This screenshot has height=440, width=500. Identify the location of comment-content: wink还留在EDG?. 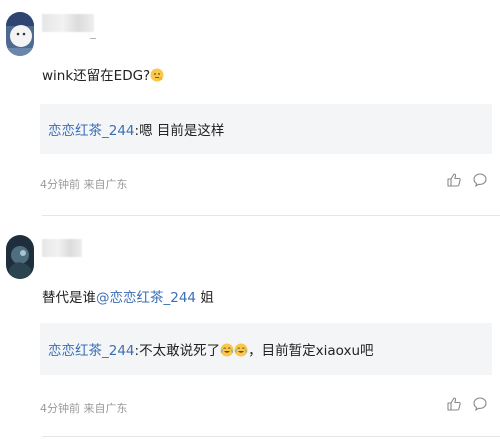
(103, 74).